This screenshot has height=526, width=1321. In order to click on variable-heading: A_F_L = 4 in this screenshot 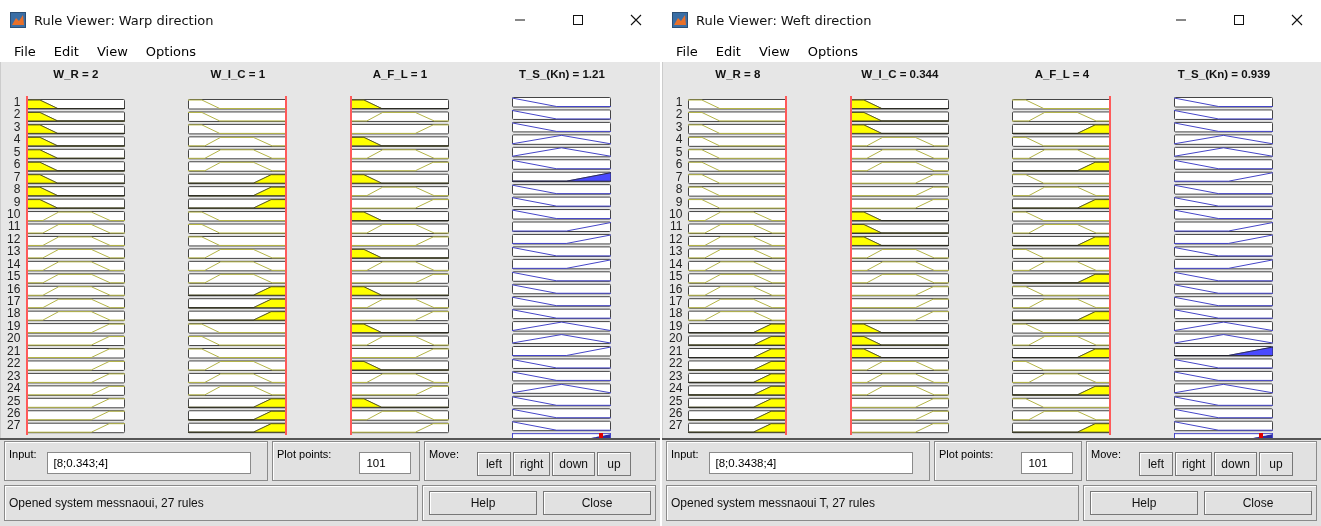, I will do `click(1062, 75)`.